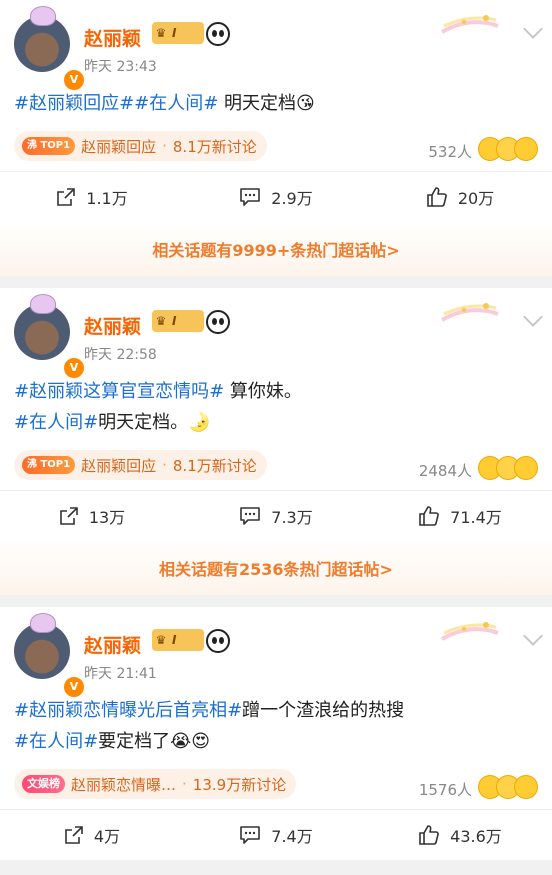  What do you see at coordinates (276, 103) in the screenshot?
I see `text-line: #赵丽颖回应##在人间# 明天定档😘` at bounding box center [276, 103].